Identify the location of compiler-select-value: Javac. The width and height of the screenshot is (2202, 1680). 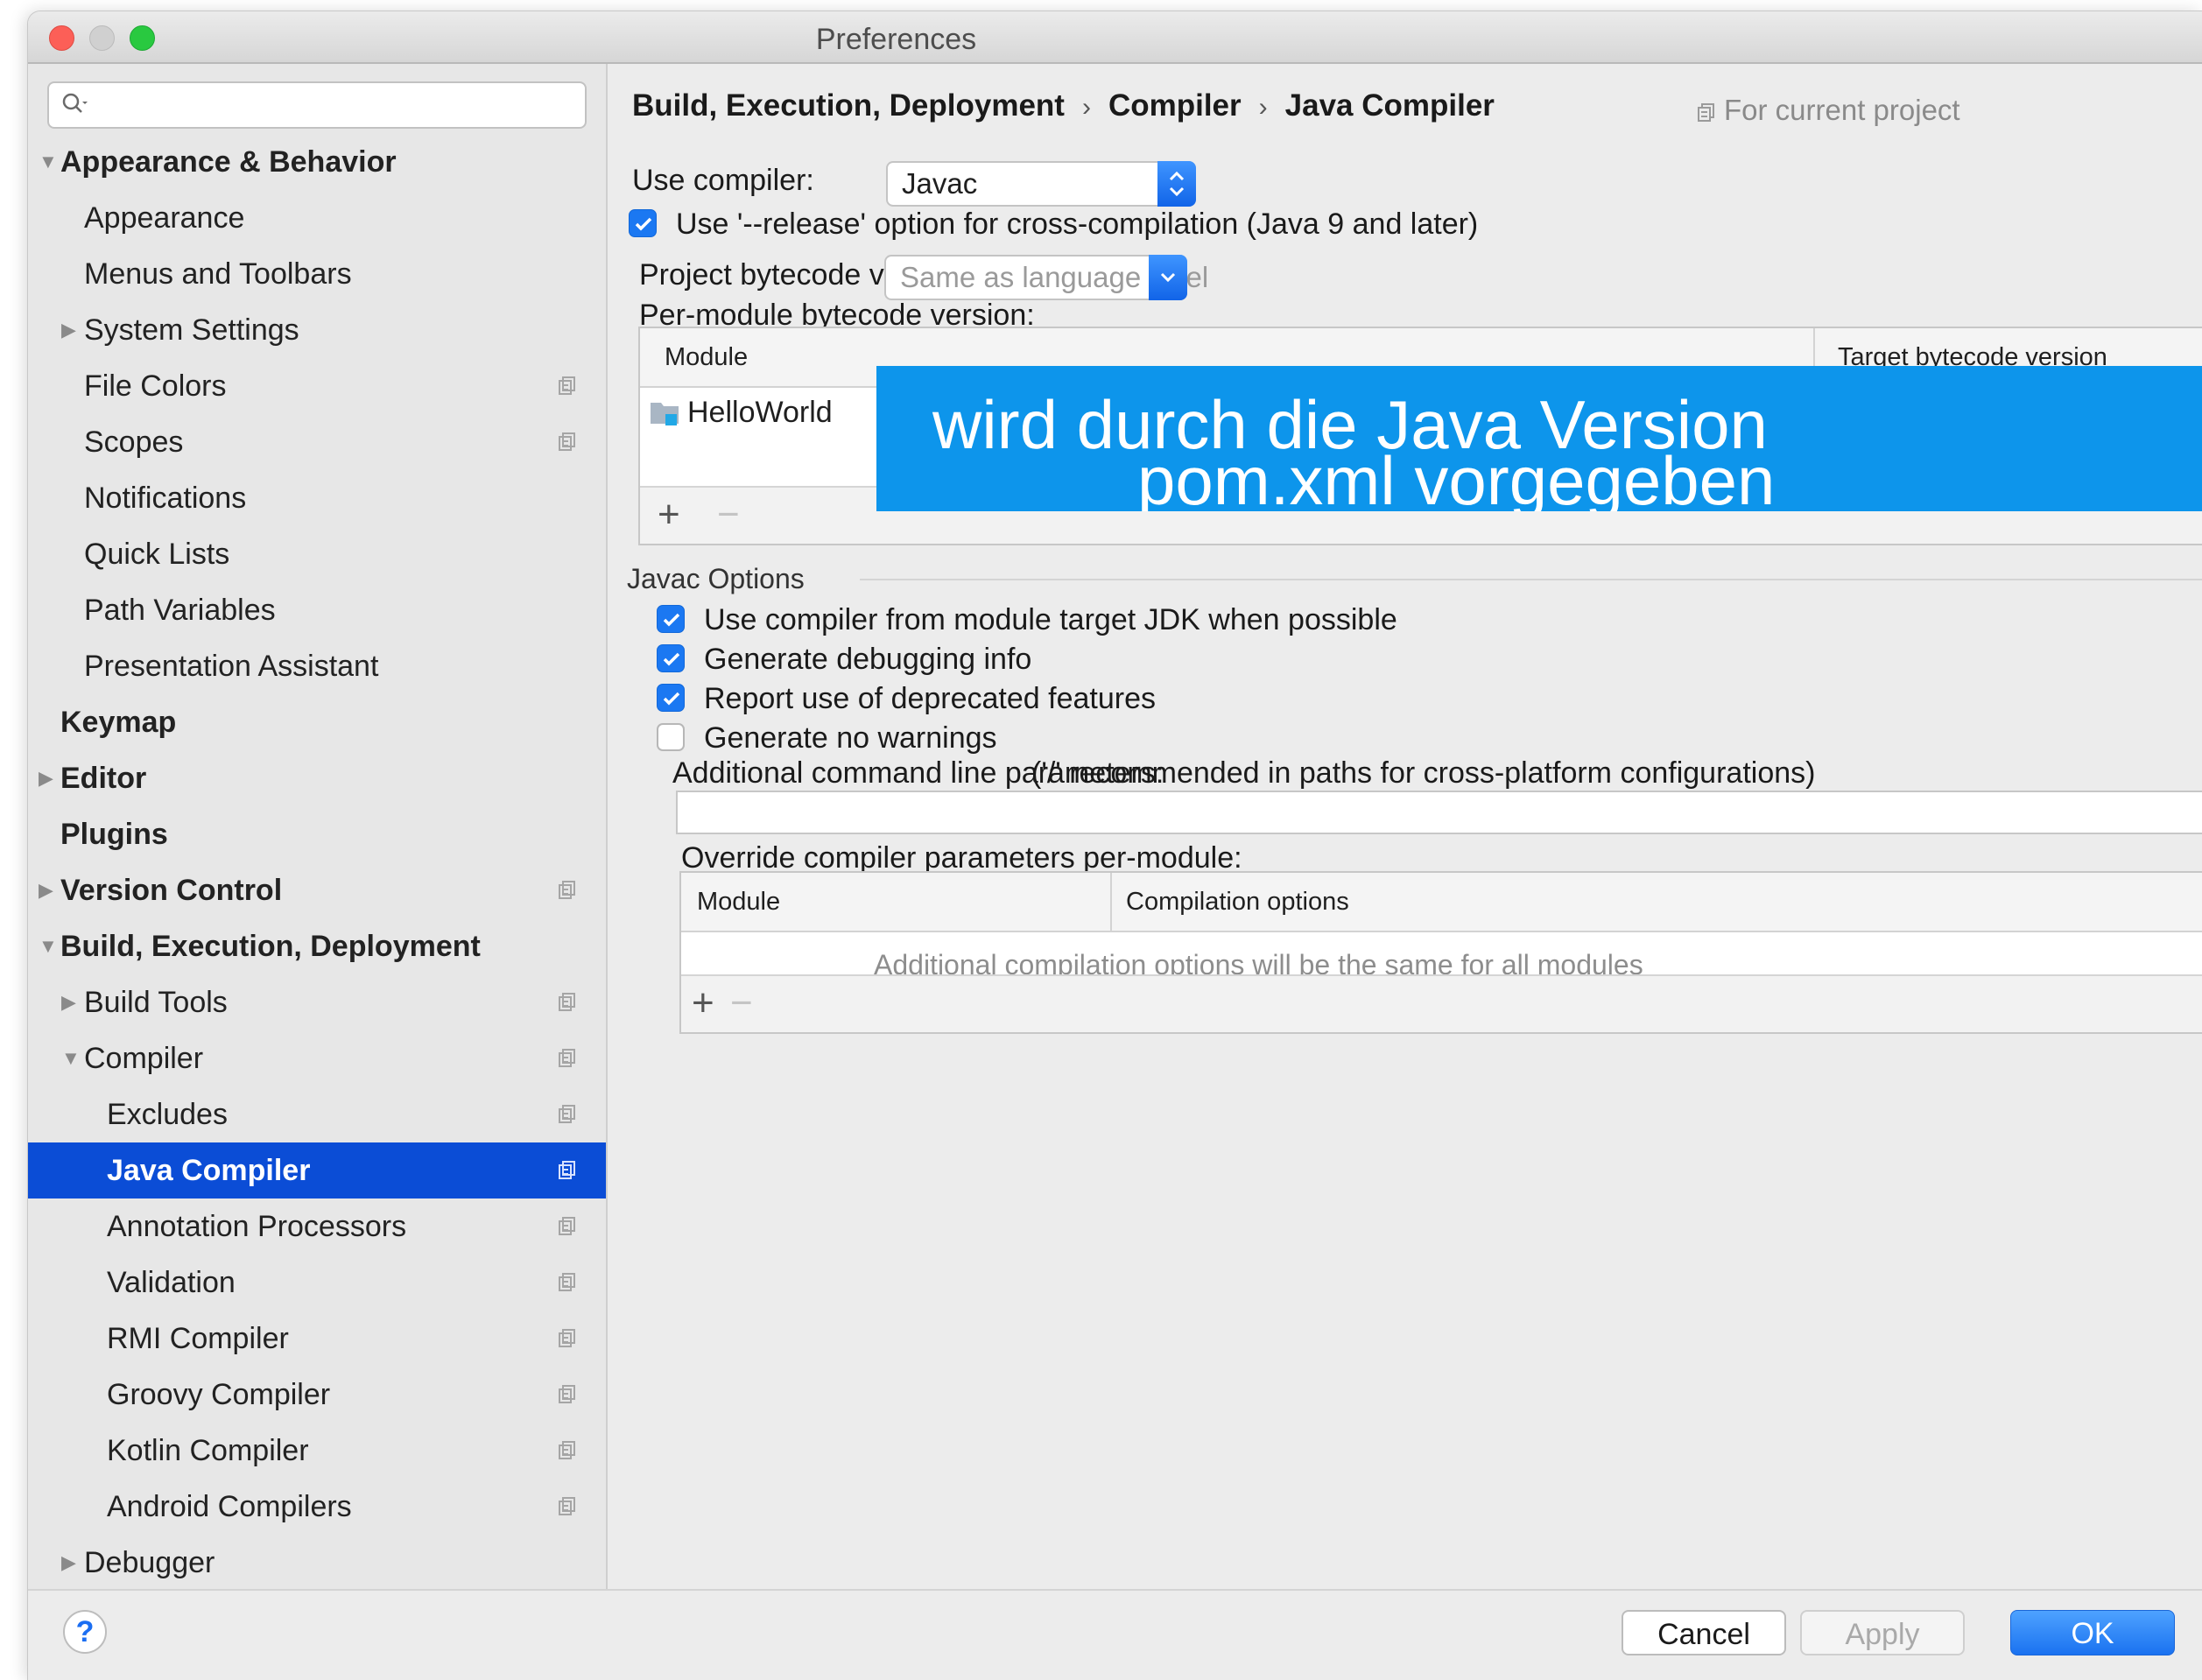
(940, 183).